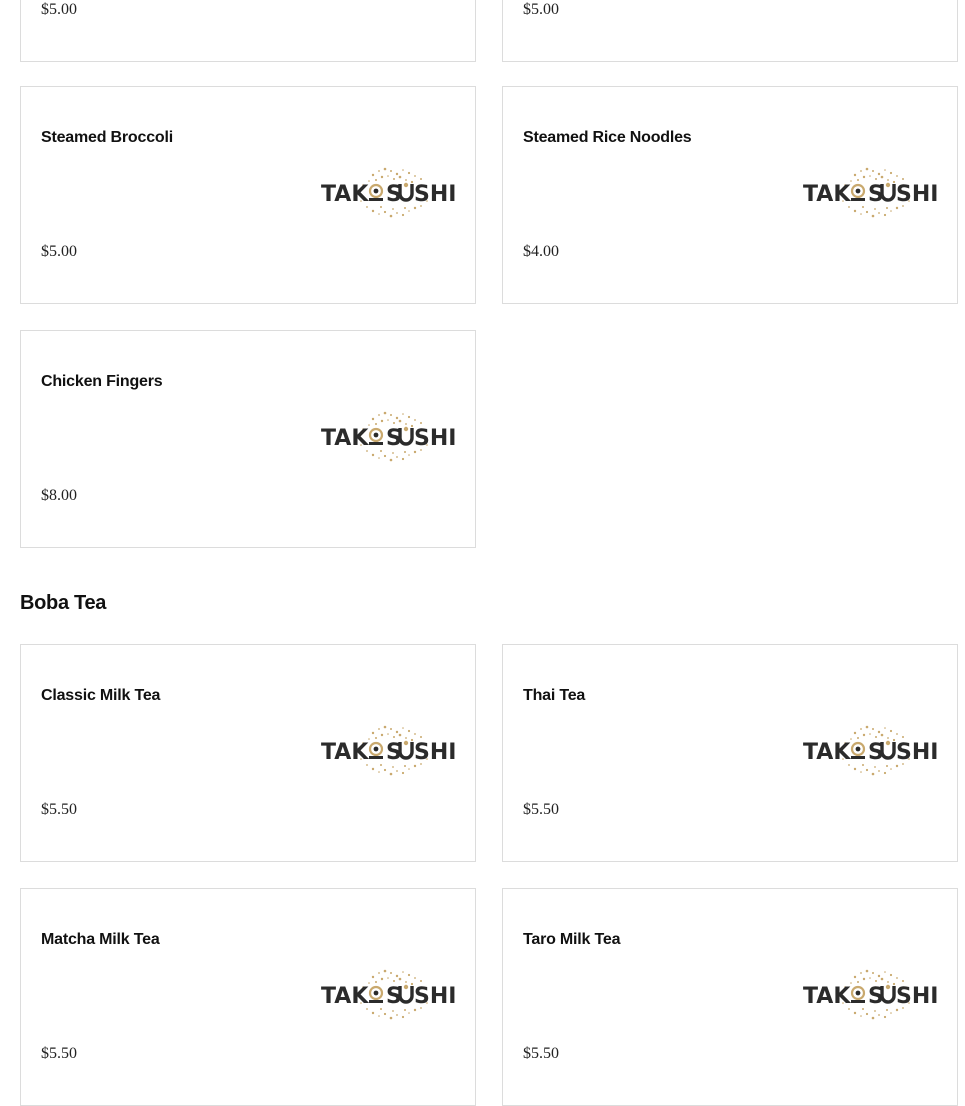 The image size is (965, 1106). What do you see at coordinates (554, 695) in the screenshot?
I see `item-name: Thai Tea` at bounding box center [554, 695].